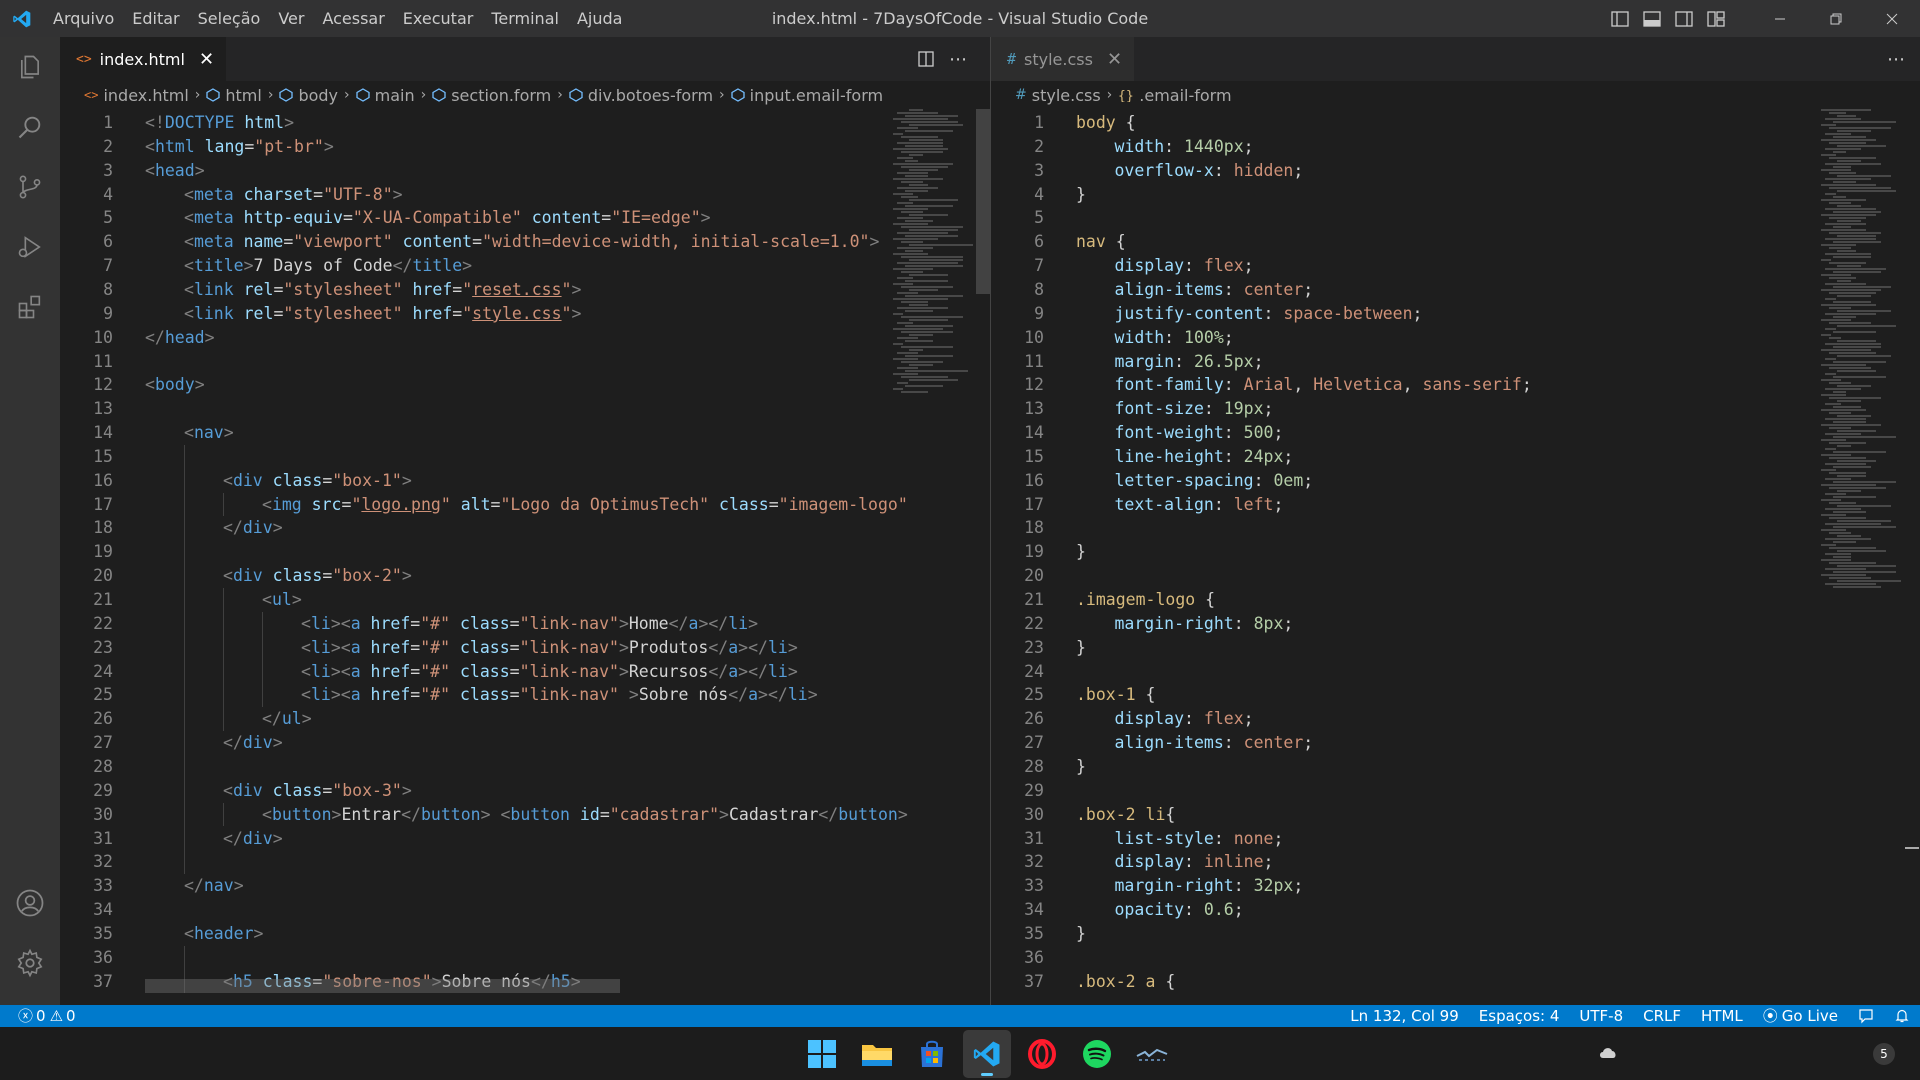 The width and height of the screenshot is (1920, 1080). Describe the element at coordinates (136, 95) in the screenshot. I see `breadcrumb-item: <> index.html` at that location.